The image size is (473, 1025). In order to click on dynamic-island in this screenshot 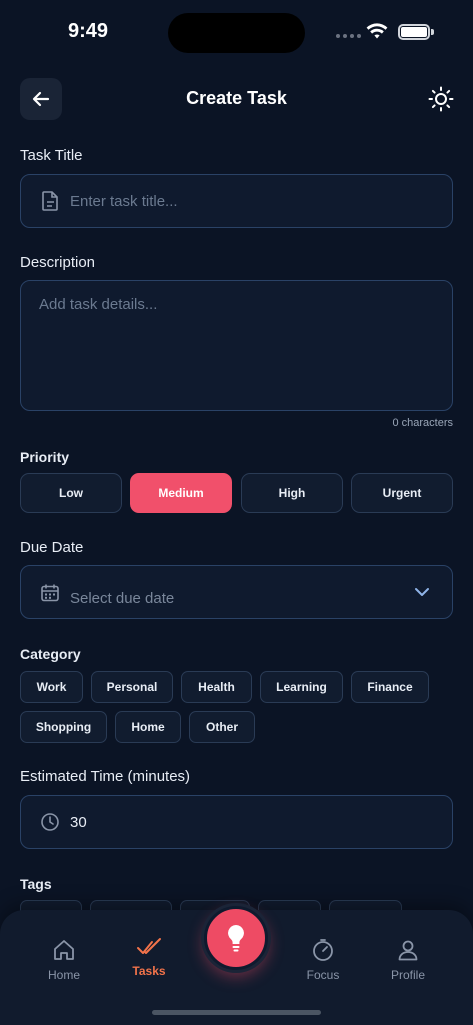, I will do `click(236, 33)`.